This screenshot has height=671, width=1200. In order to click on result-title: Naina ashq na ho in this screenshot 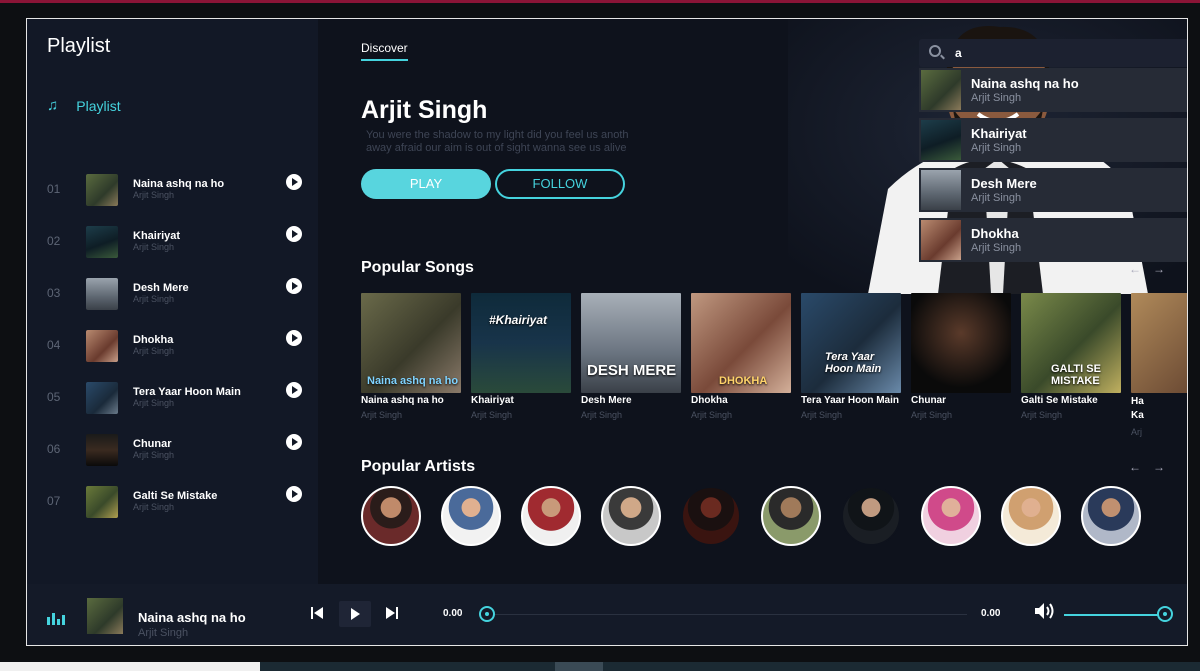, I will do `click(1025, 83)`.